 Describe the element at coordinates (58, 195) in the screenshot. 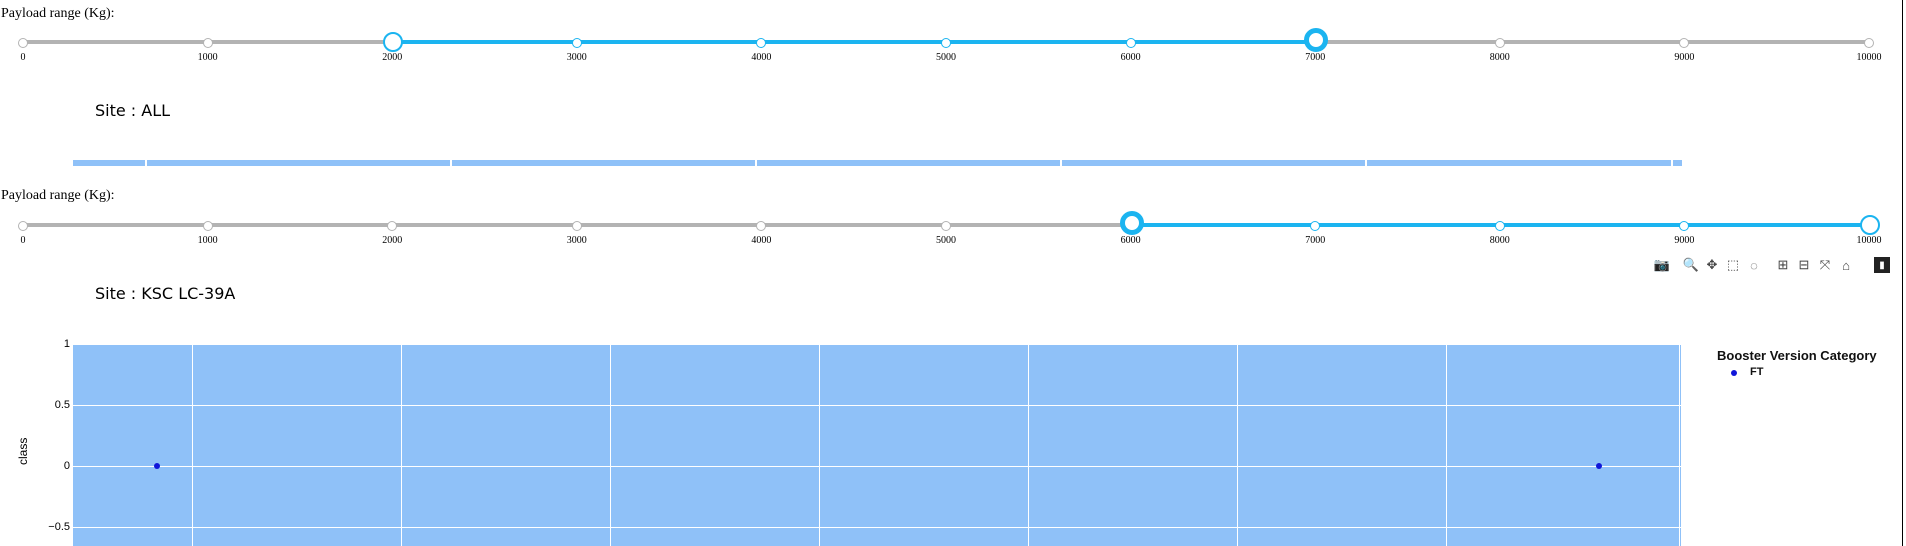

I see `payload-range-label-2: Payload range (Kg):` at that location.